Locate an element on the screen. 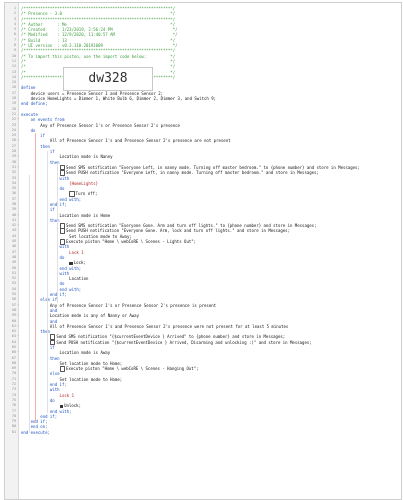 This screenshot has height=500, width=403. import-code-text: dw328 is located at coordinates (108, 78).